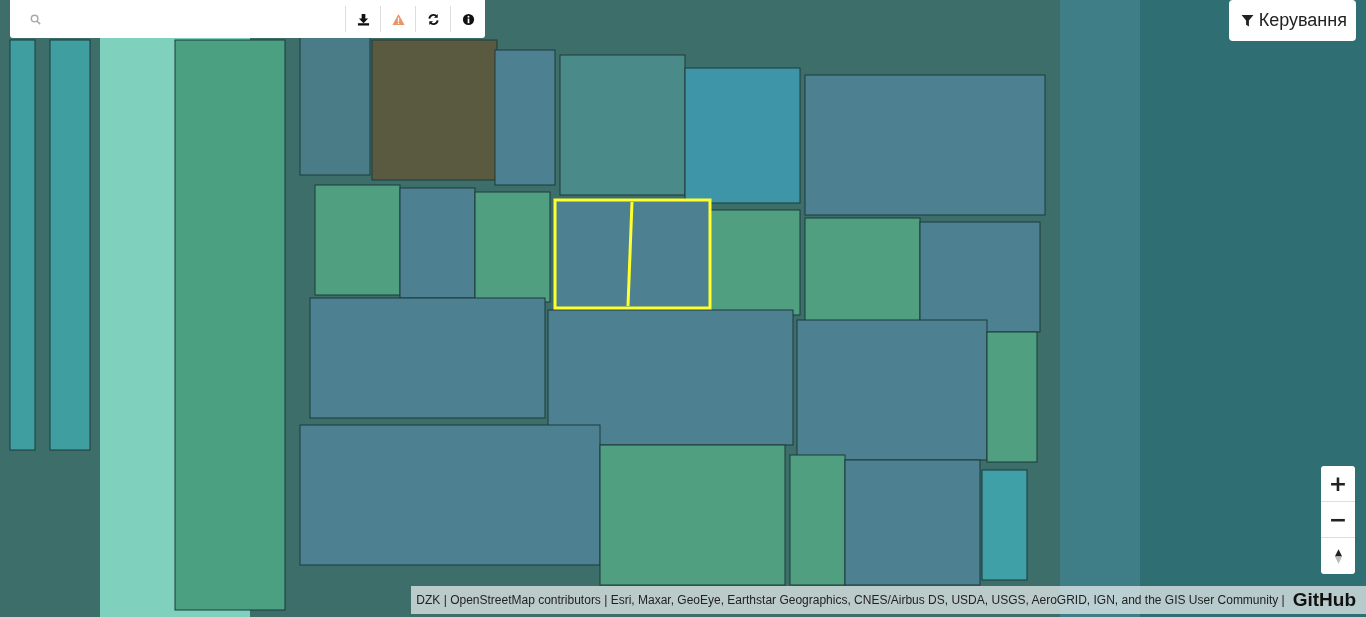 The height and width of the screenshot is (617, 1366). What do you see at coordinates (433, 19) in the screenshot?
I see `refresh-icon` at bounding box center [433, 19].